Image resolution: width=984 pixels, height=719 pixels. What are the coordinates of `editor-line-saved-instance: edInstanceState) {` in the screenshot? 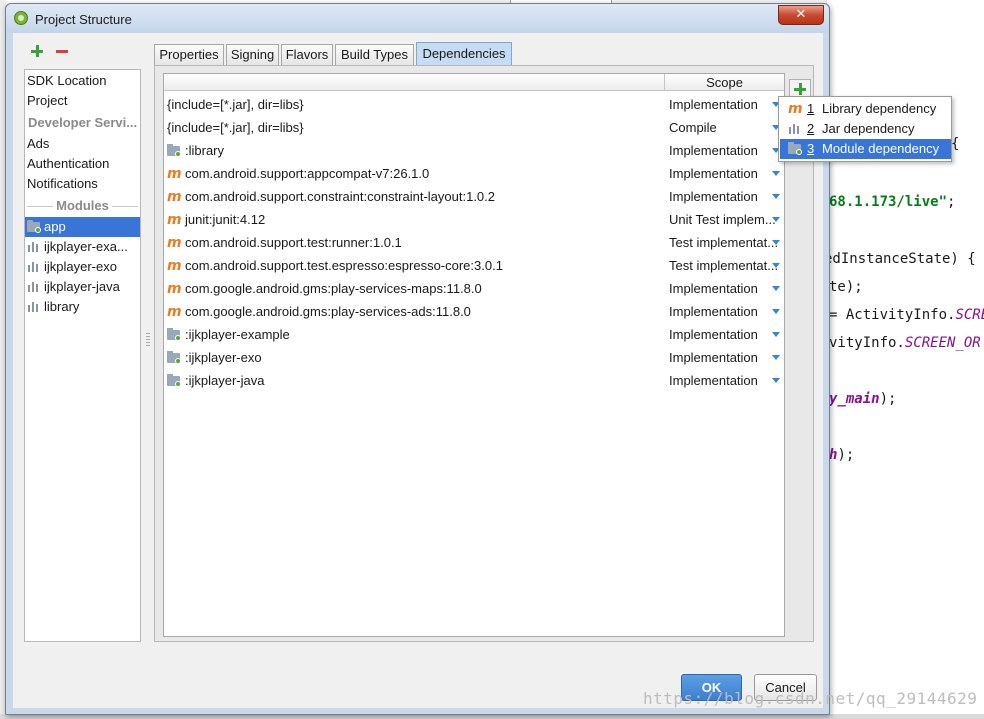 It's located at (901, 259).